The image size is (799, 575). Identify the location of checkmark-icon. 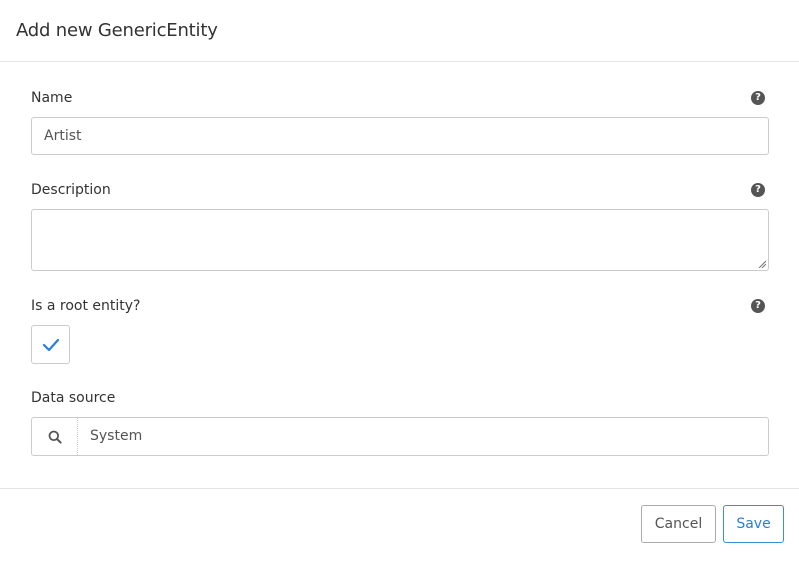
(51, 345).